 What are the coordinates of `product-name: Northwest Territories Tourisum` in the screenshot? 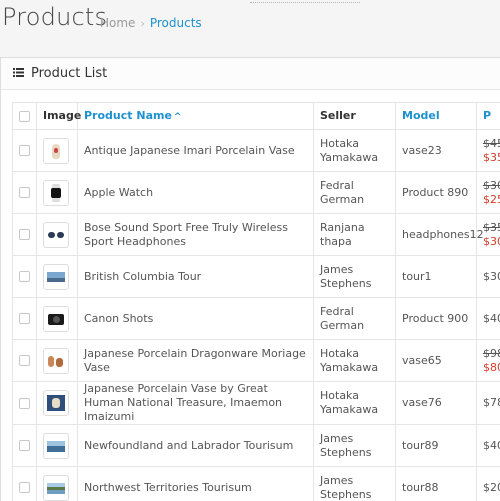 It's located at (196, 484).